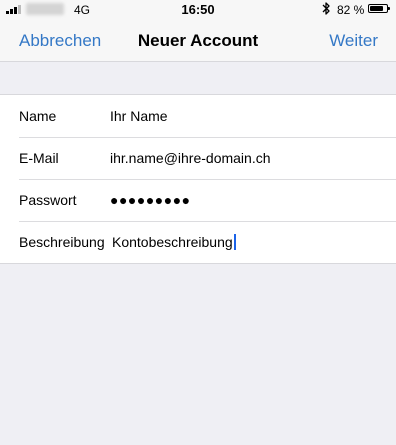  I want to click on password-field: ●●●●●●●●●, so click(150, 200).